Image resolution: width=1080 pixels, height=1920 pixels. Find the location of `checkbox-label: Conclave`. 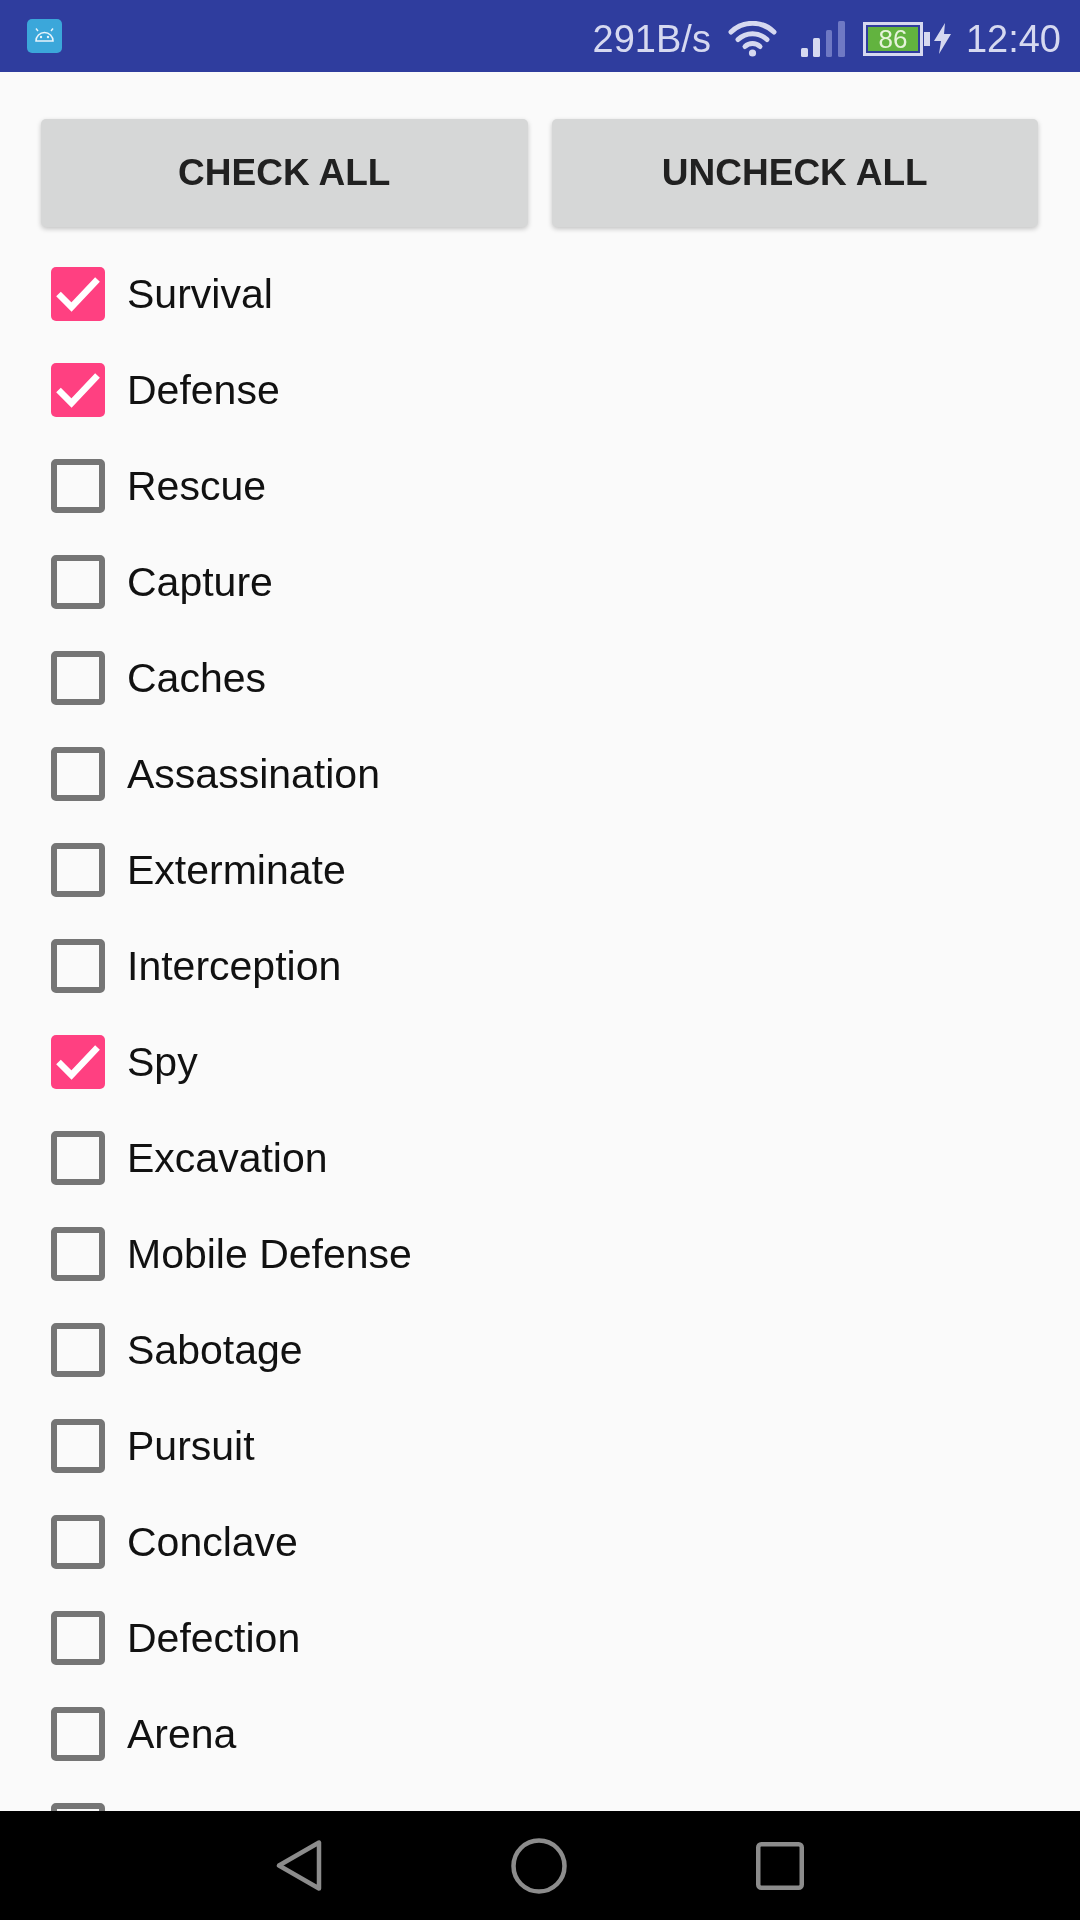

checkbox-label: Conclave is located at coordinates (212, 1542).